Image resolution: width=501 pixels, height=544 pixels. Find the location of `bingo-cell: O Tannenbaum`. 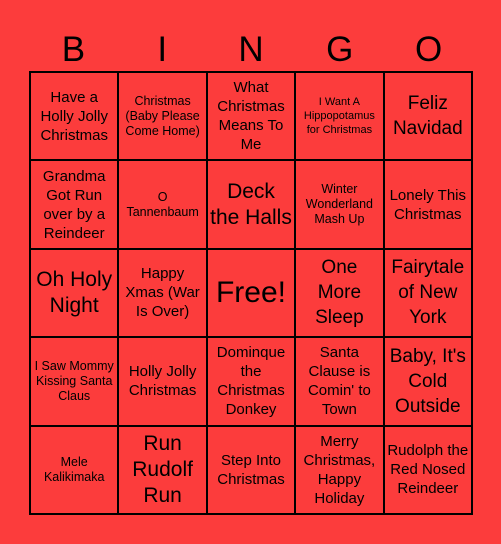

bingo-cell: O Tannenbaum is located at coordinates (162, 204).